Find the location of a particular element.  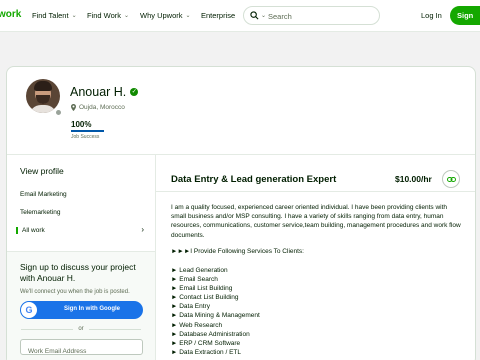

nav-find-work-label: Find Work is located at coordinates (104, 15).